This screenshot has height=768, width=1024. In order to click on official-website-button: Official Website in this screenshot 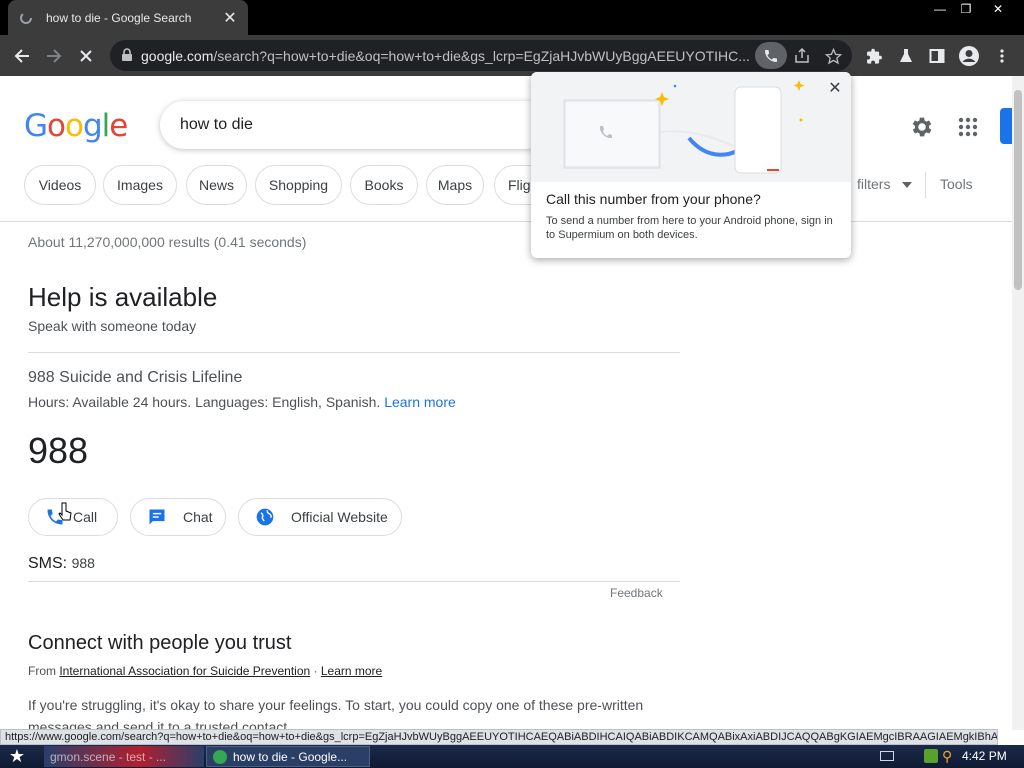, I will do `click(320, 517)`.